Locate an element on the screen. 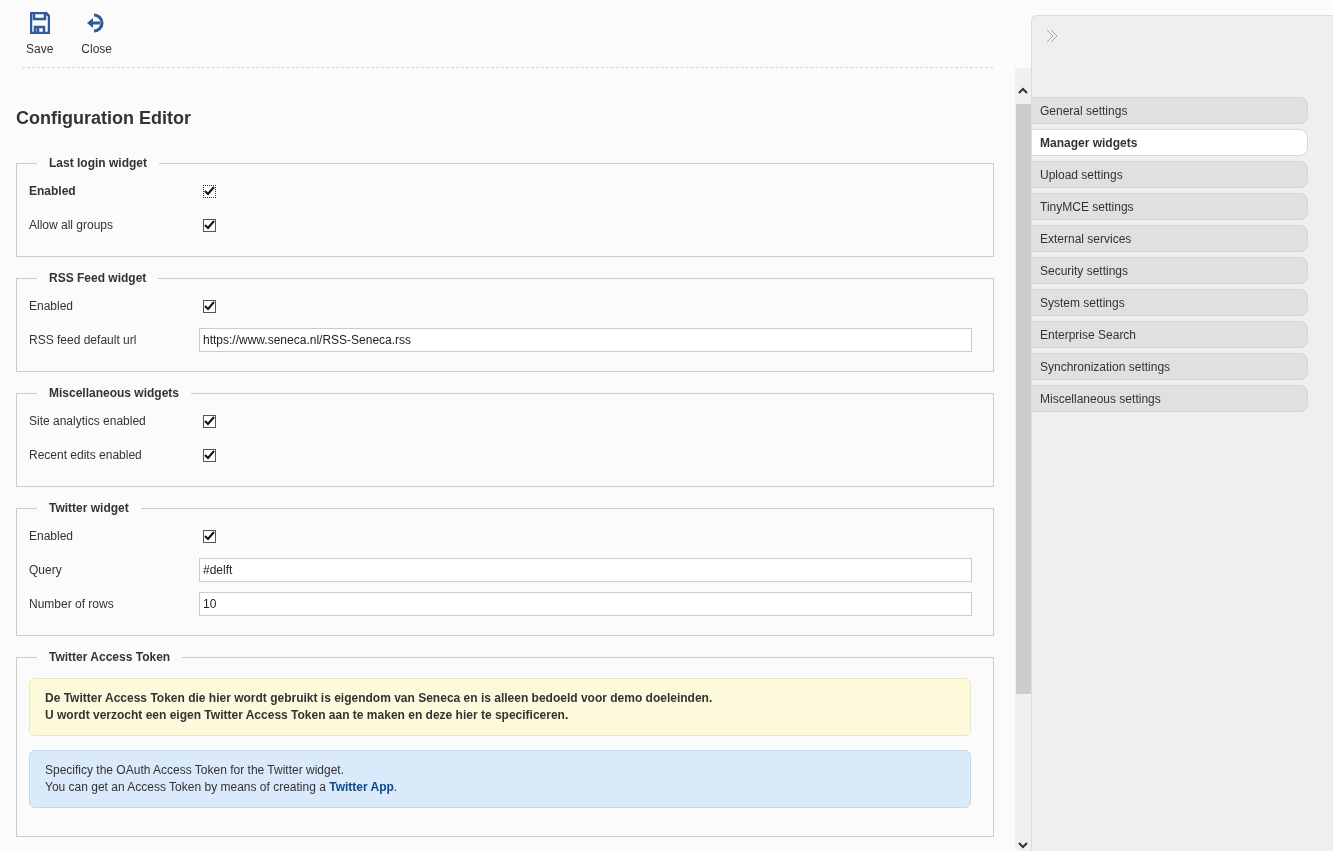 The width and height of the screenshot is (1333, 851). page-title: Configuration Editor is located at coordinates (104, 118).